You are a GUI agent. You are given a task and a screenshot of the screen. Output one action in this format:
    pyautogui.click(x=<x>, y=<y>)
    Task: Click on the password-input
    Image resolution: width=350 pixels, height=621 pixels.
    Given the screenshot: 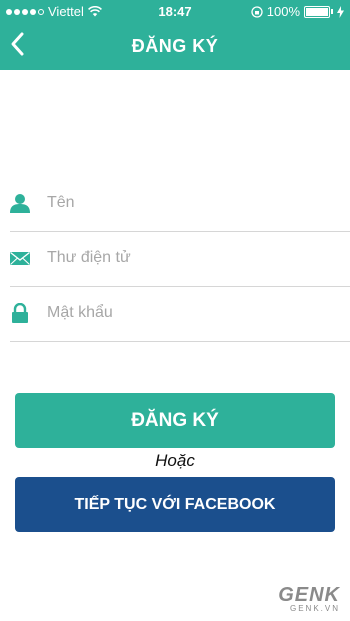 What is the action you would take?
    pyautogui.click(x=192, y=313)
    